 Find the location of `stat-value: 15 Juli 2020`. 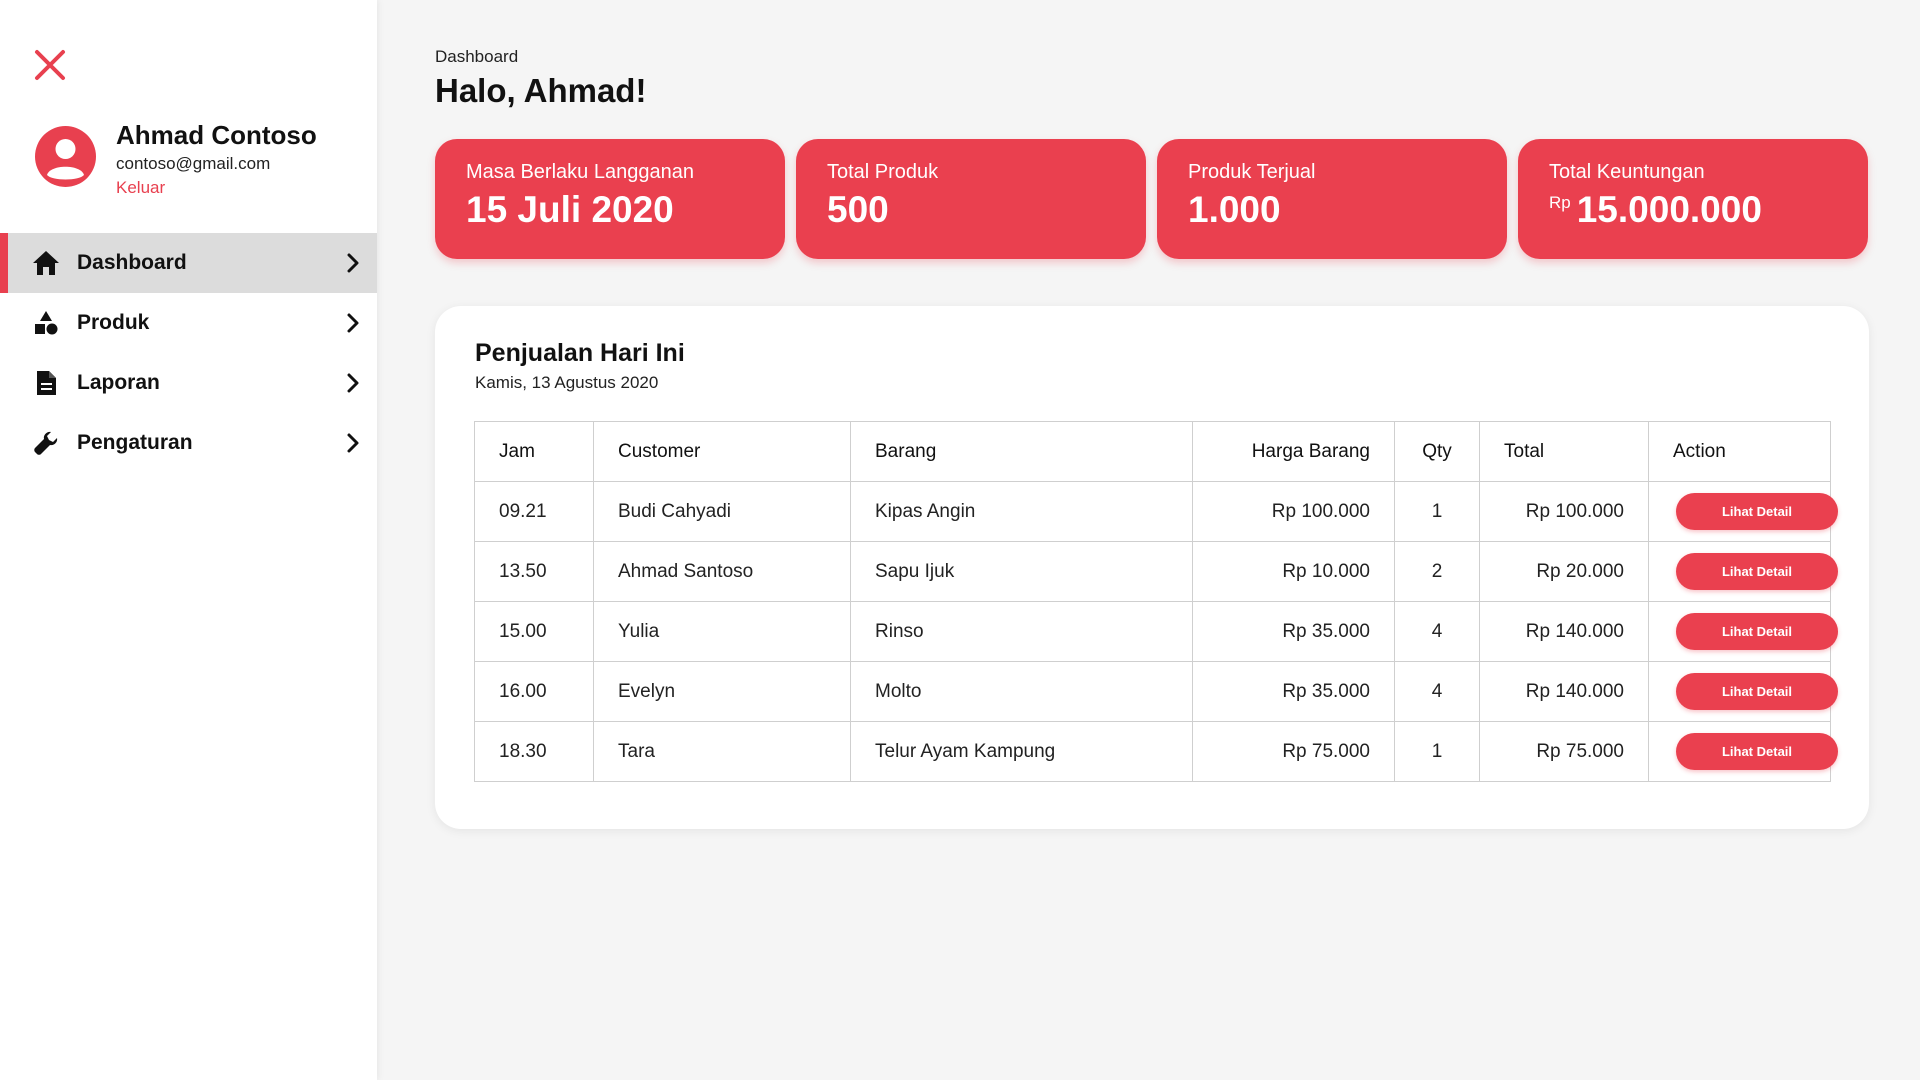

stat-value: 15 Juli 2020 is located at coordinates (570, 209).